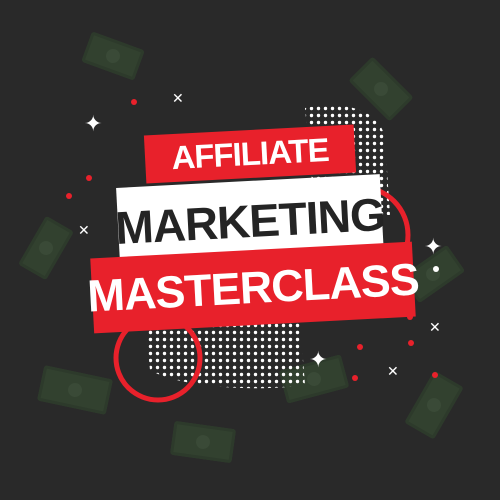 The height and width of the screenshot is (500, 500). What do you see at coordinates (253, 287) in the screenshot?
I see `headline-line-3: MASTERCLASS` at bounding box center [253, 287].